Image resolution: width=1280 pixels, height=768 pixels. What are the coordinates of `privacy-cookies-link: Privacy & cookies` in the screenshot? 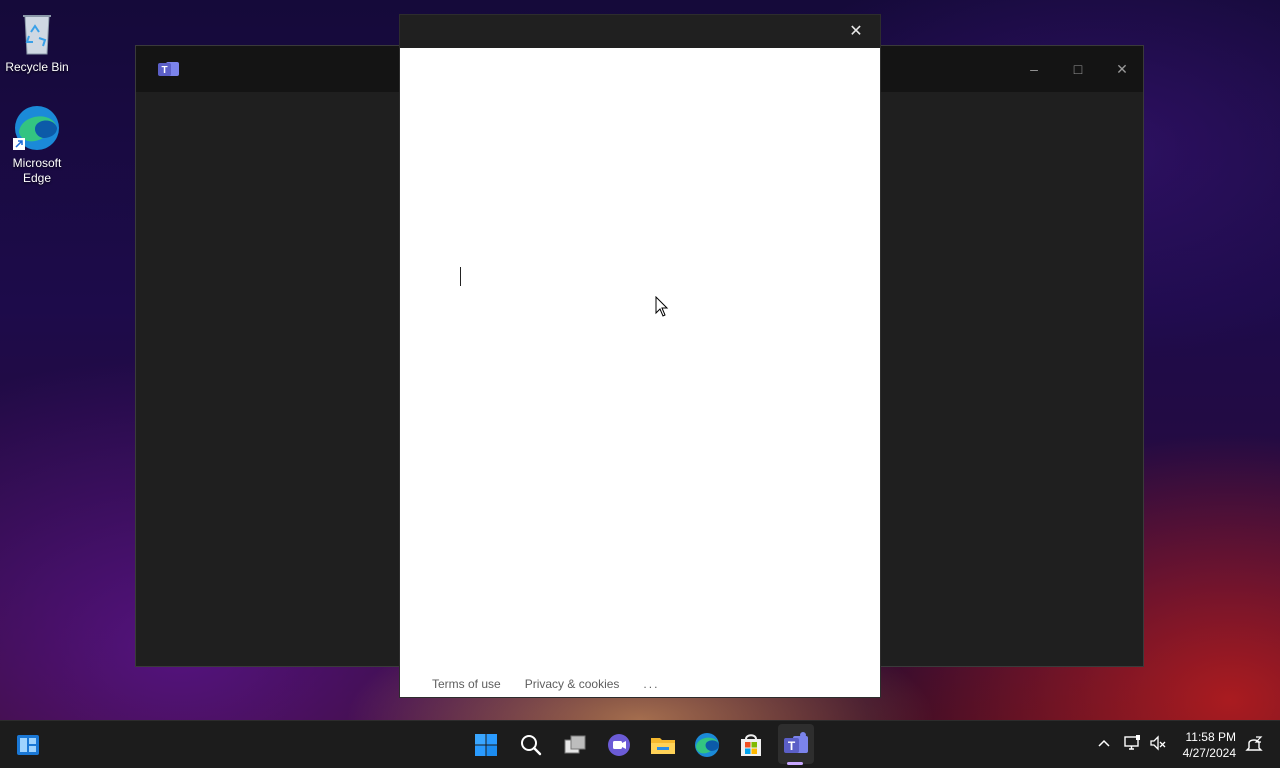 It's located at (572, 684).